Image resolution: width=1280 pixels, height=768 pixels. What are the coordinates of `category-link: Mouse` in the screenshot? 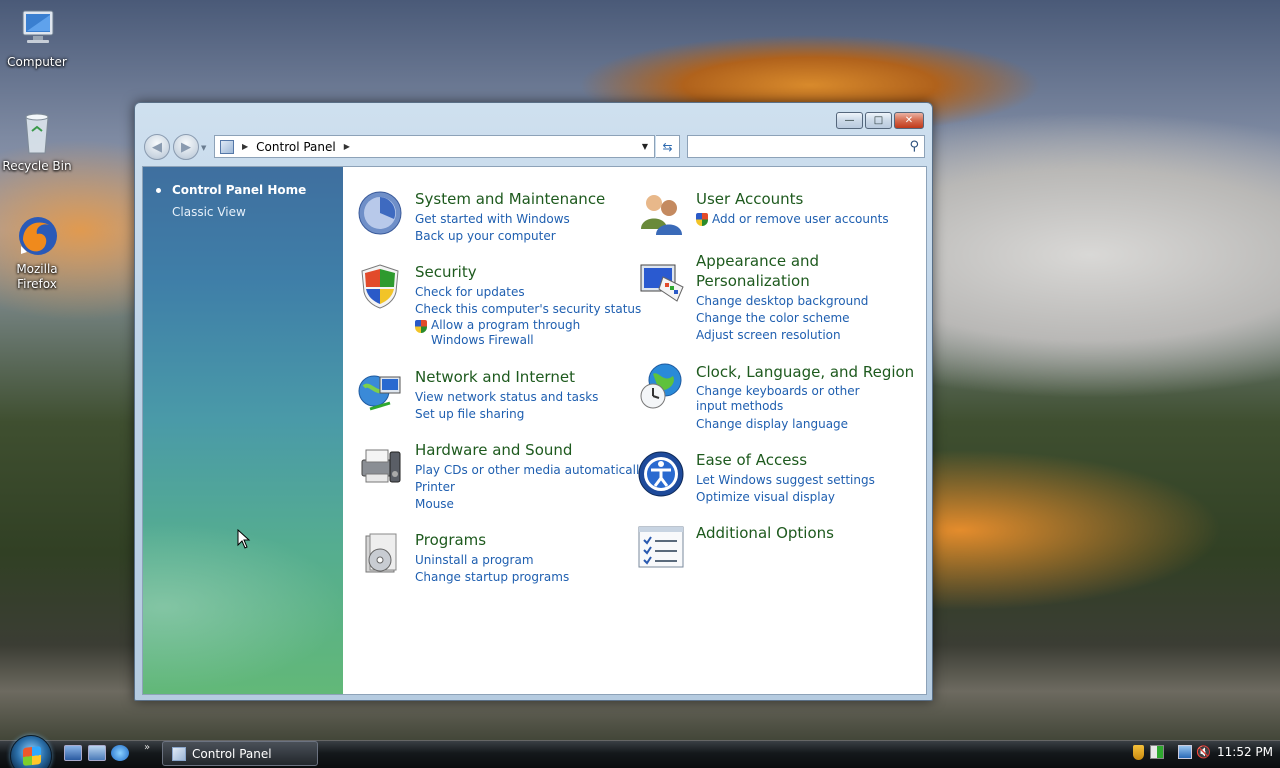 It's located at (530, 504).